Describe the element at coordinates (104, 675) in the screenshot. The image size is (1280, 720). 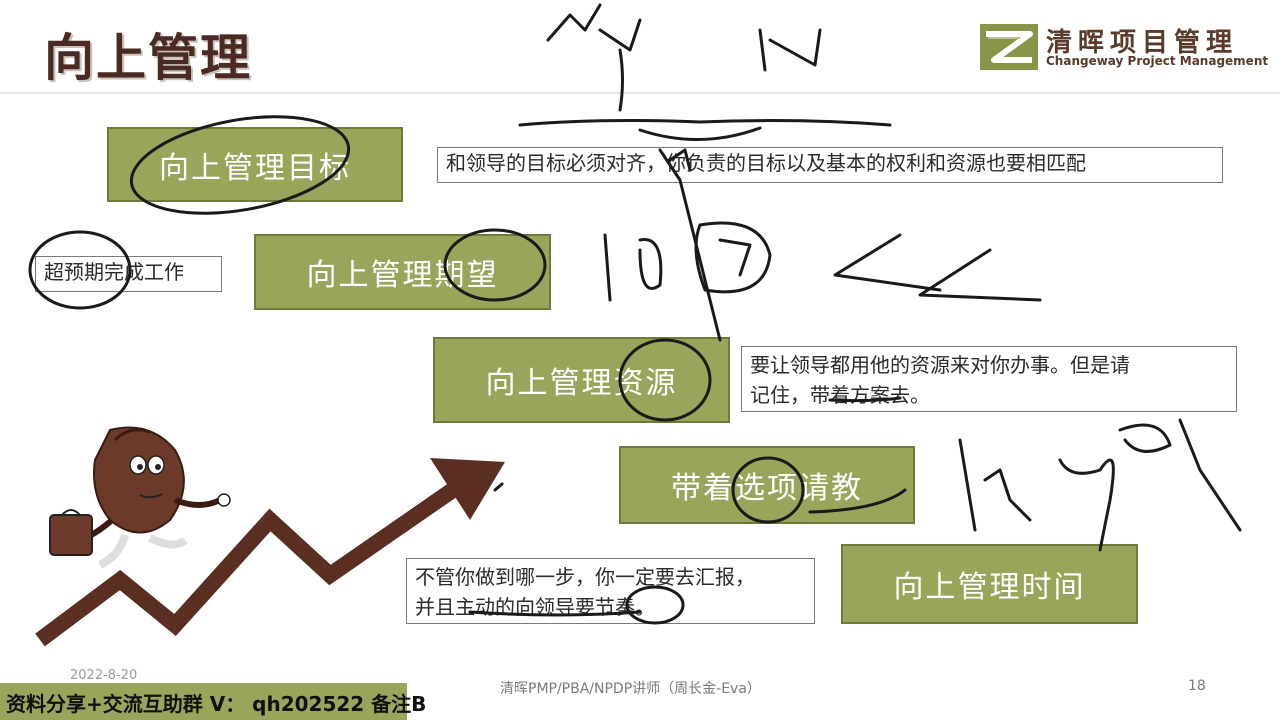
I see `footer-date: 2022-8-20` at that location.